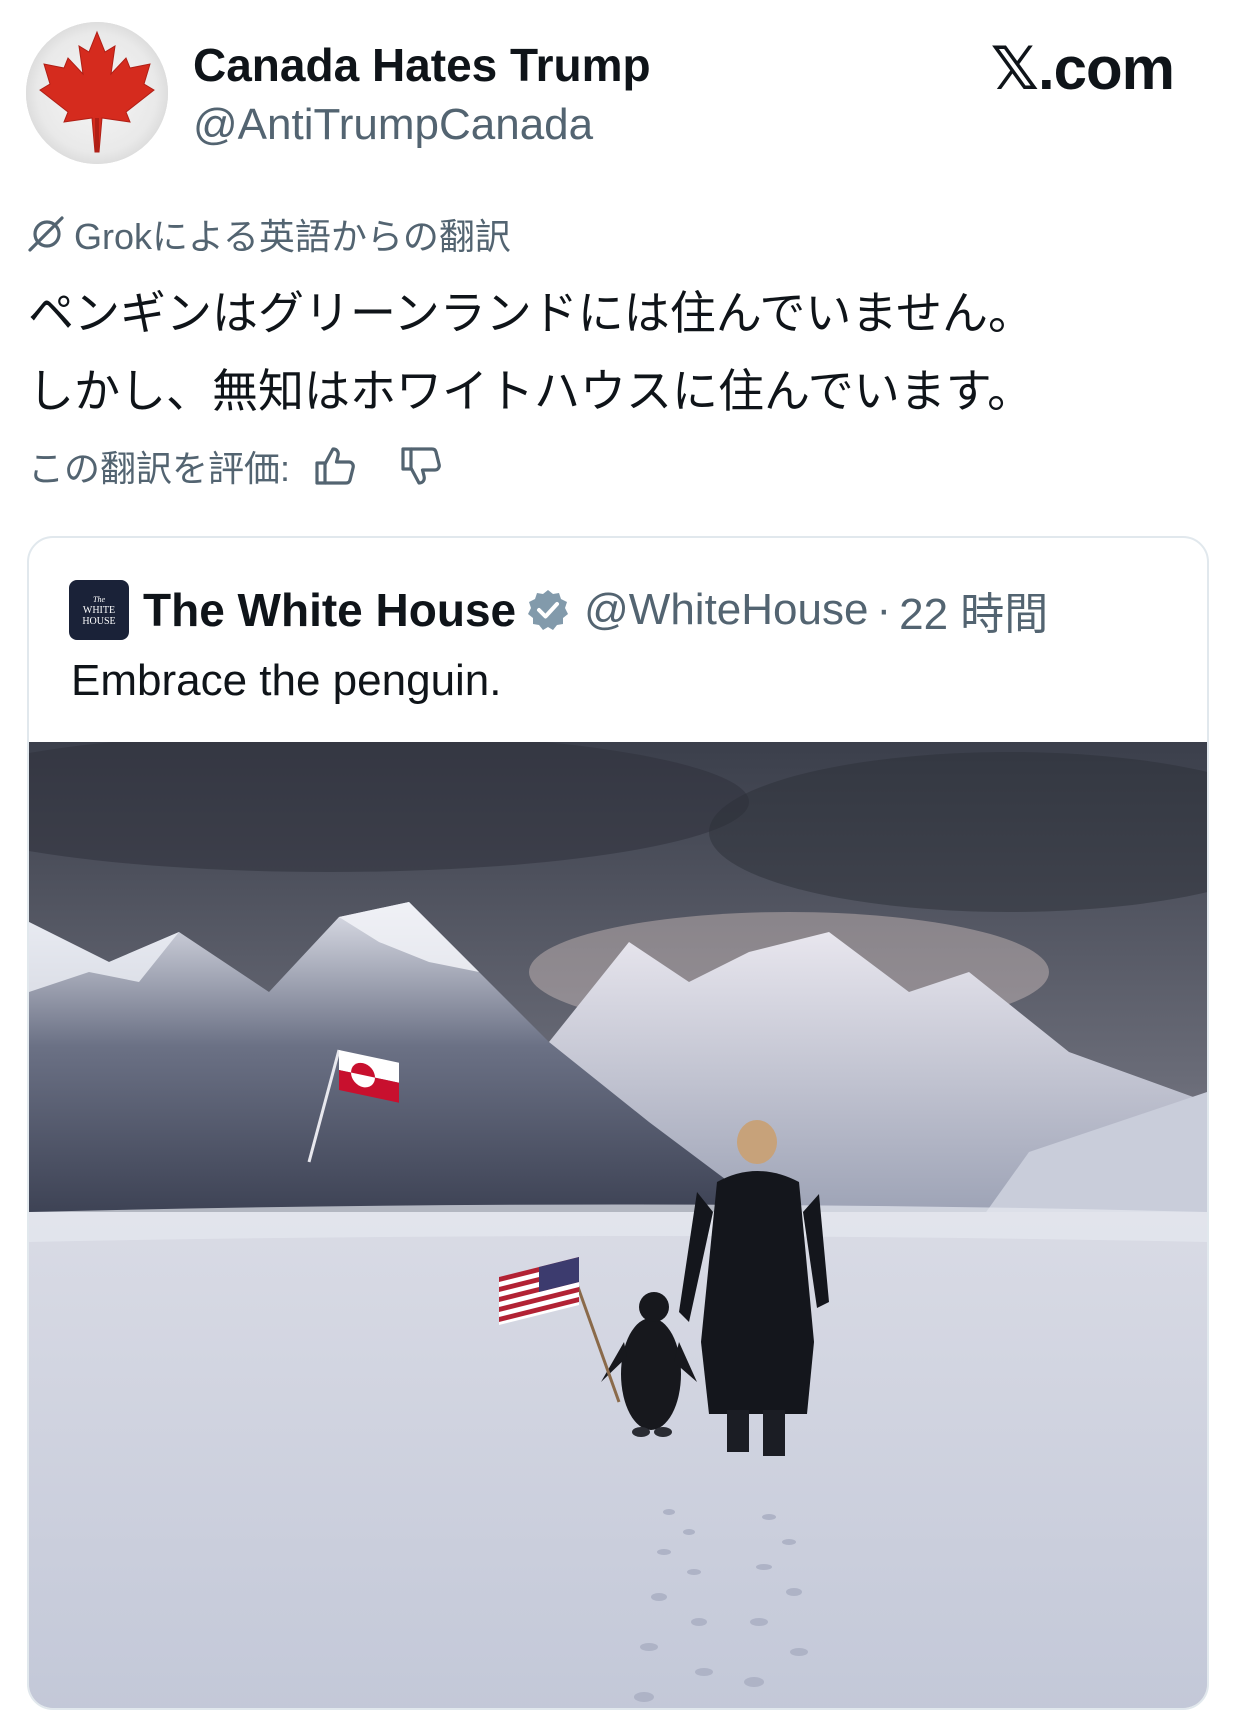 This screenshot has width=1242, height=1710. I want to click on quoted-timestamp: 22 時間, so click(973, 610).